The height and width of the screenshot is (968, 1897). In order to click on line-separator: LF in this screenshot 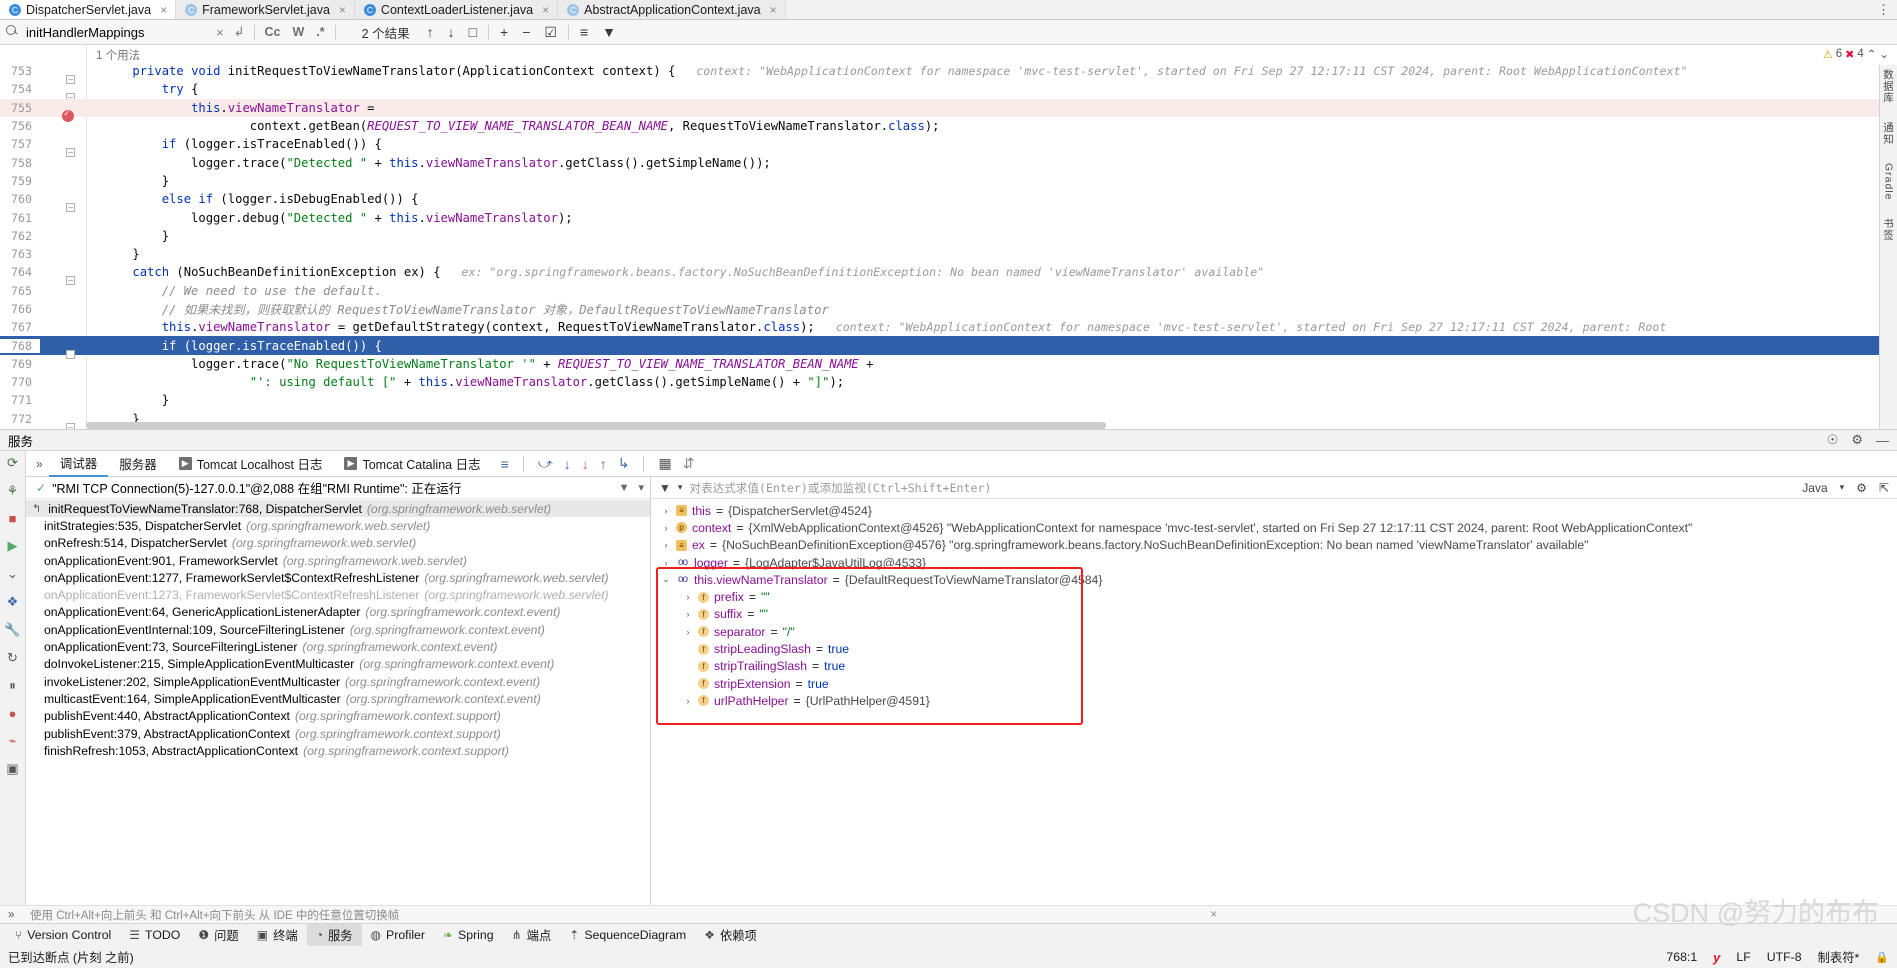, I will do `click(1743, 957)`.